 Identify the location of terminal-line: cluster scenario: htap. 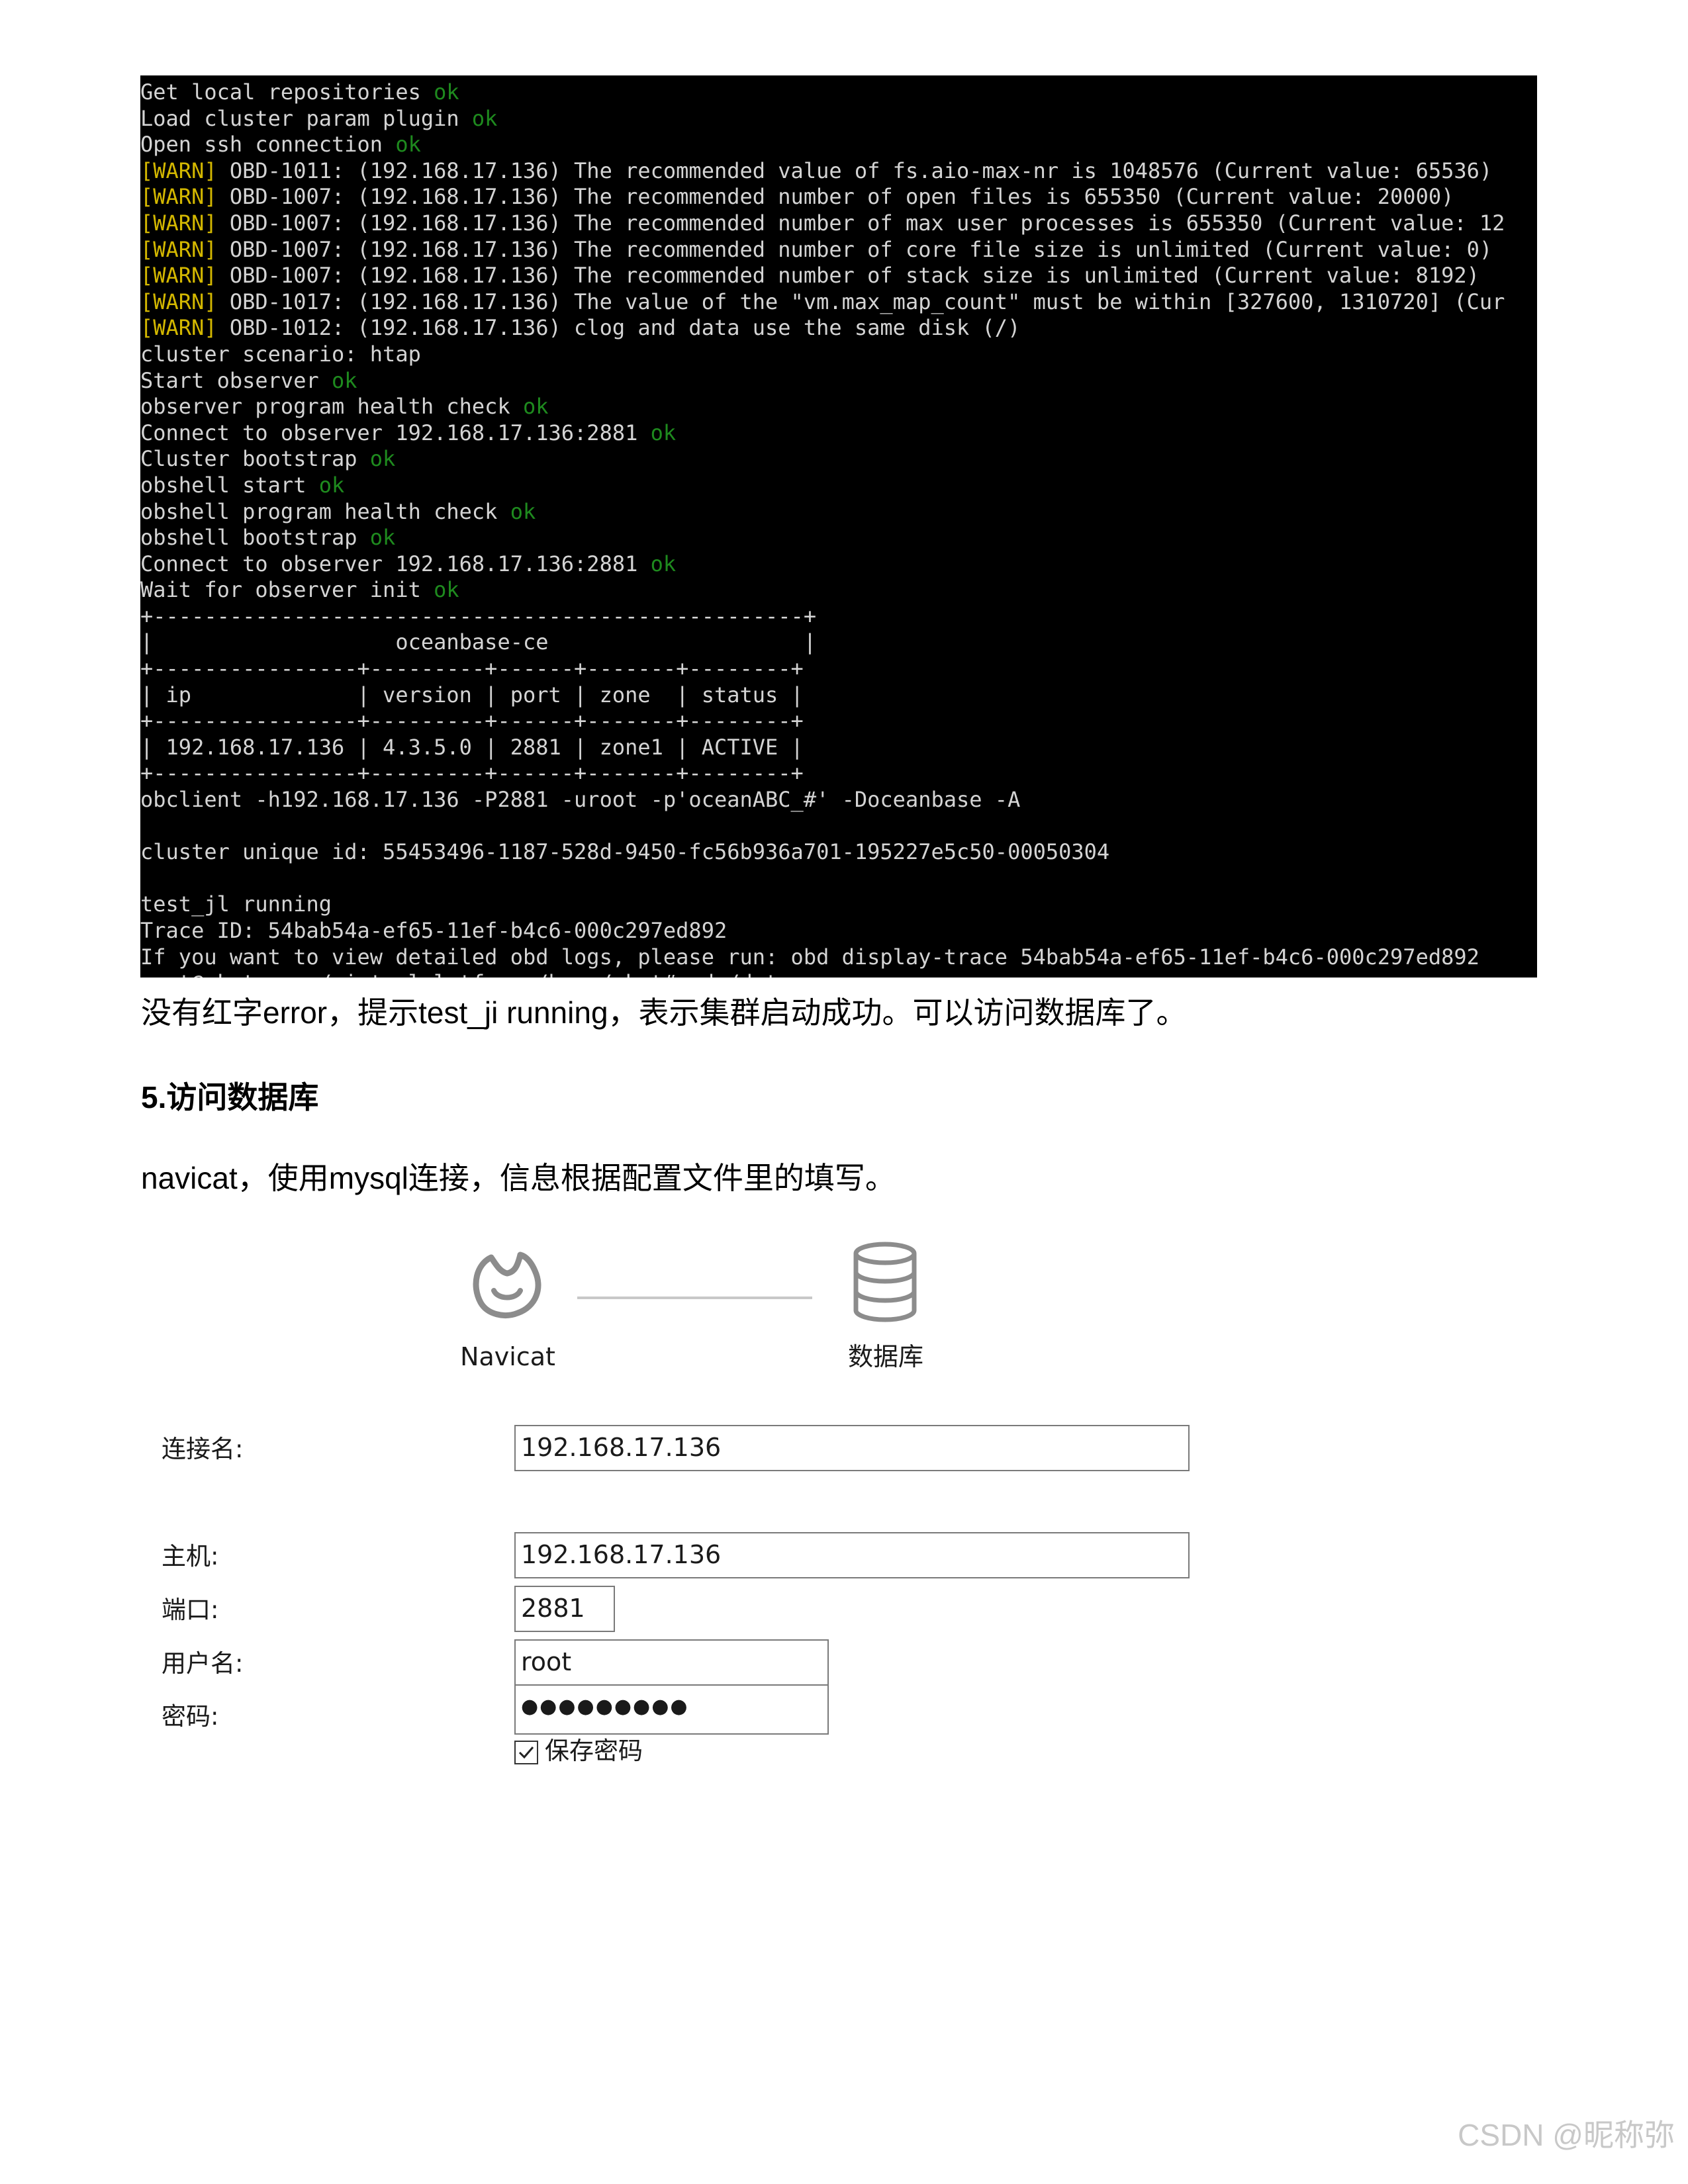
(822, 355).